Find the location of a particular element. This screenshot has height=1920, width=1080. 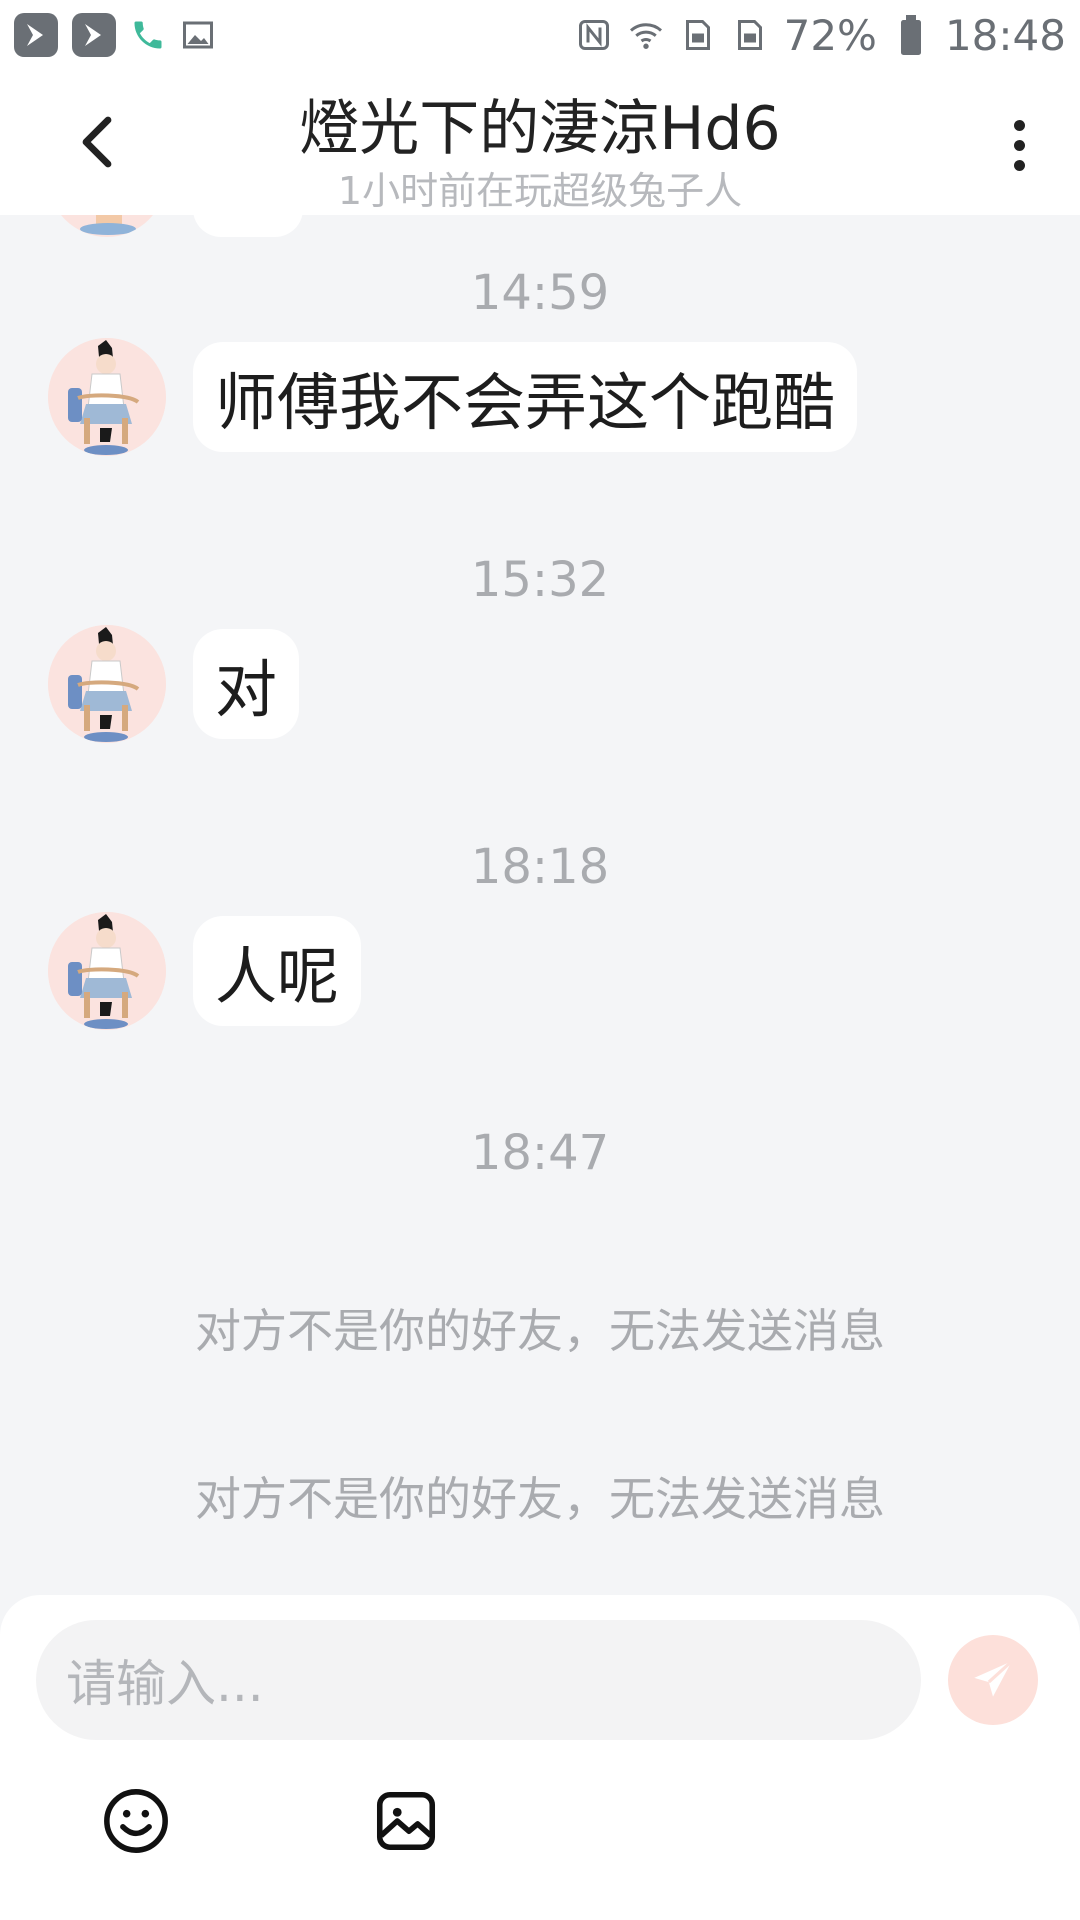

battery-percent: 72% is located at coordinates (830, 35).